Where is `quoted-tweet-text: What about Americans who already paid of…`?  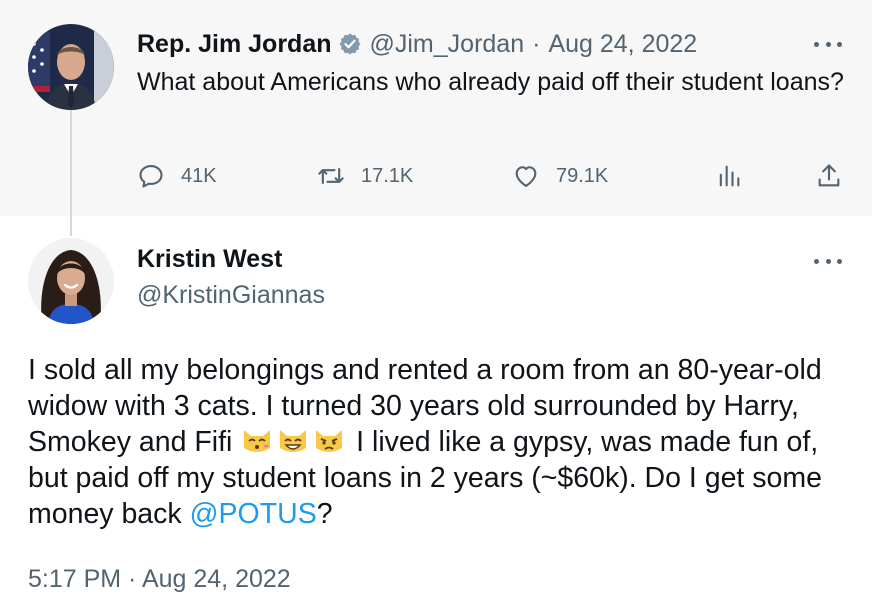
quoted-tweet-text: What about Americans who already paid of… is located at coordinates (490, 82).